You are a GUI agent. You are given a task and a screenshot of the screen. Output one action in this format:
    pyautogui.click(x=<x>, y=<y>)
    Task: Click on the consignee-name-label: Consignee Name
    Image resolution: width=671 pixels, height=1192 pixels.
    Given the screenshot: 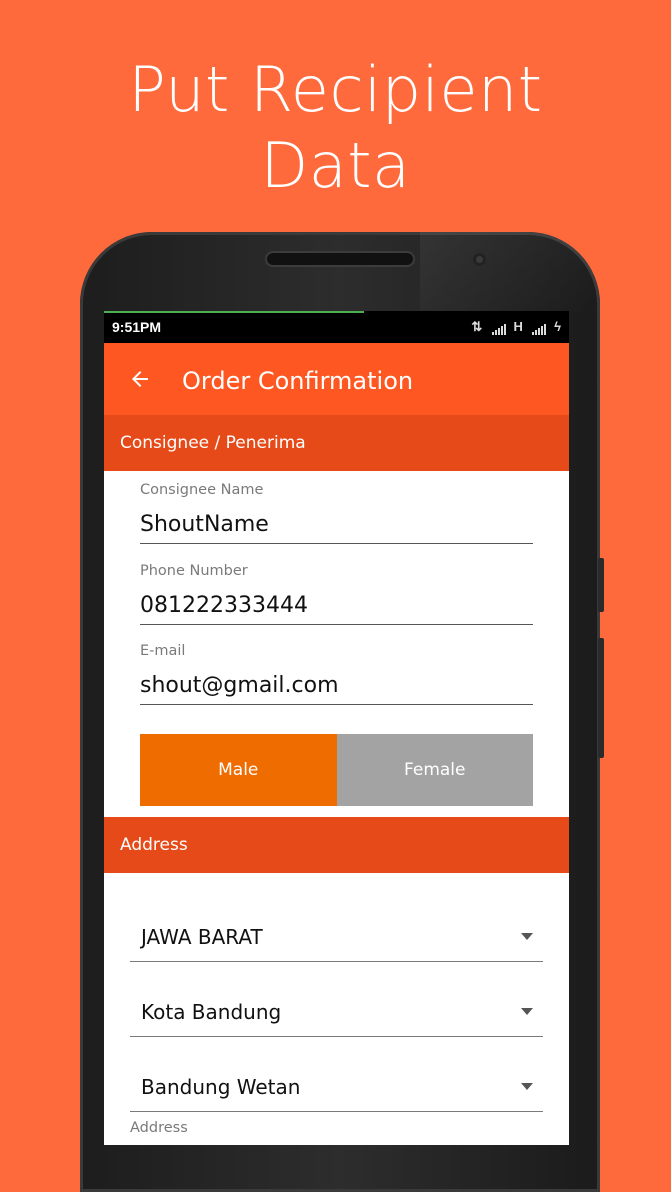 What is the action you would take?
    pyautogui.click(x=202, y=490)
    